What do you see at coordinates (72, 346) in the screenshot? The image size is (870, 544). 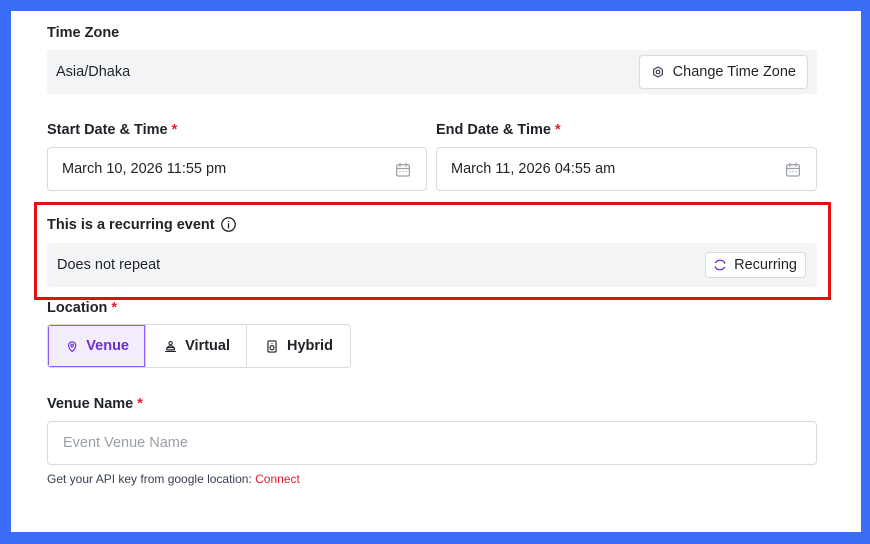 I see `map-pin-icon` at bounding box center [72, 346].